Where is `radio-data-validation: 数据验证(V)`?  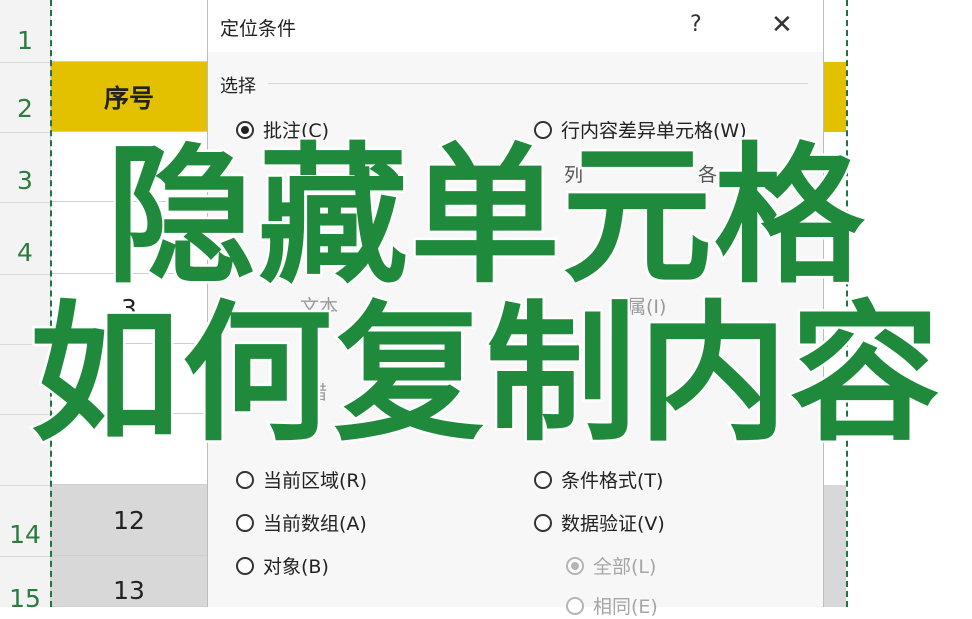 radio-data-validation: 数据验证(V) is located at coordinates (599, 522).